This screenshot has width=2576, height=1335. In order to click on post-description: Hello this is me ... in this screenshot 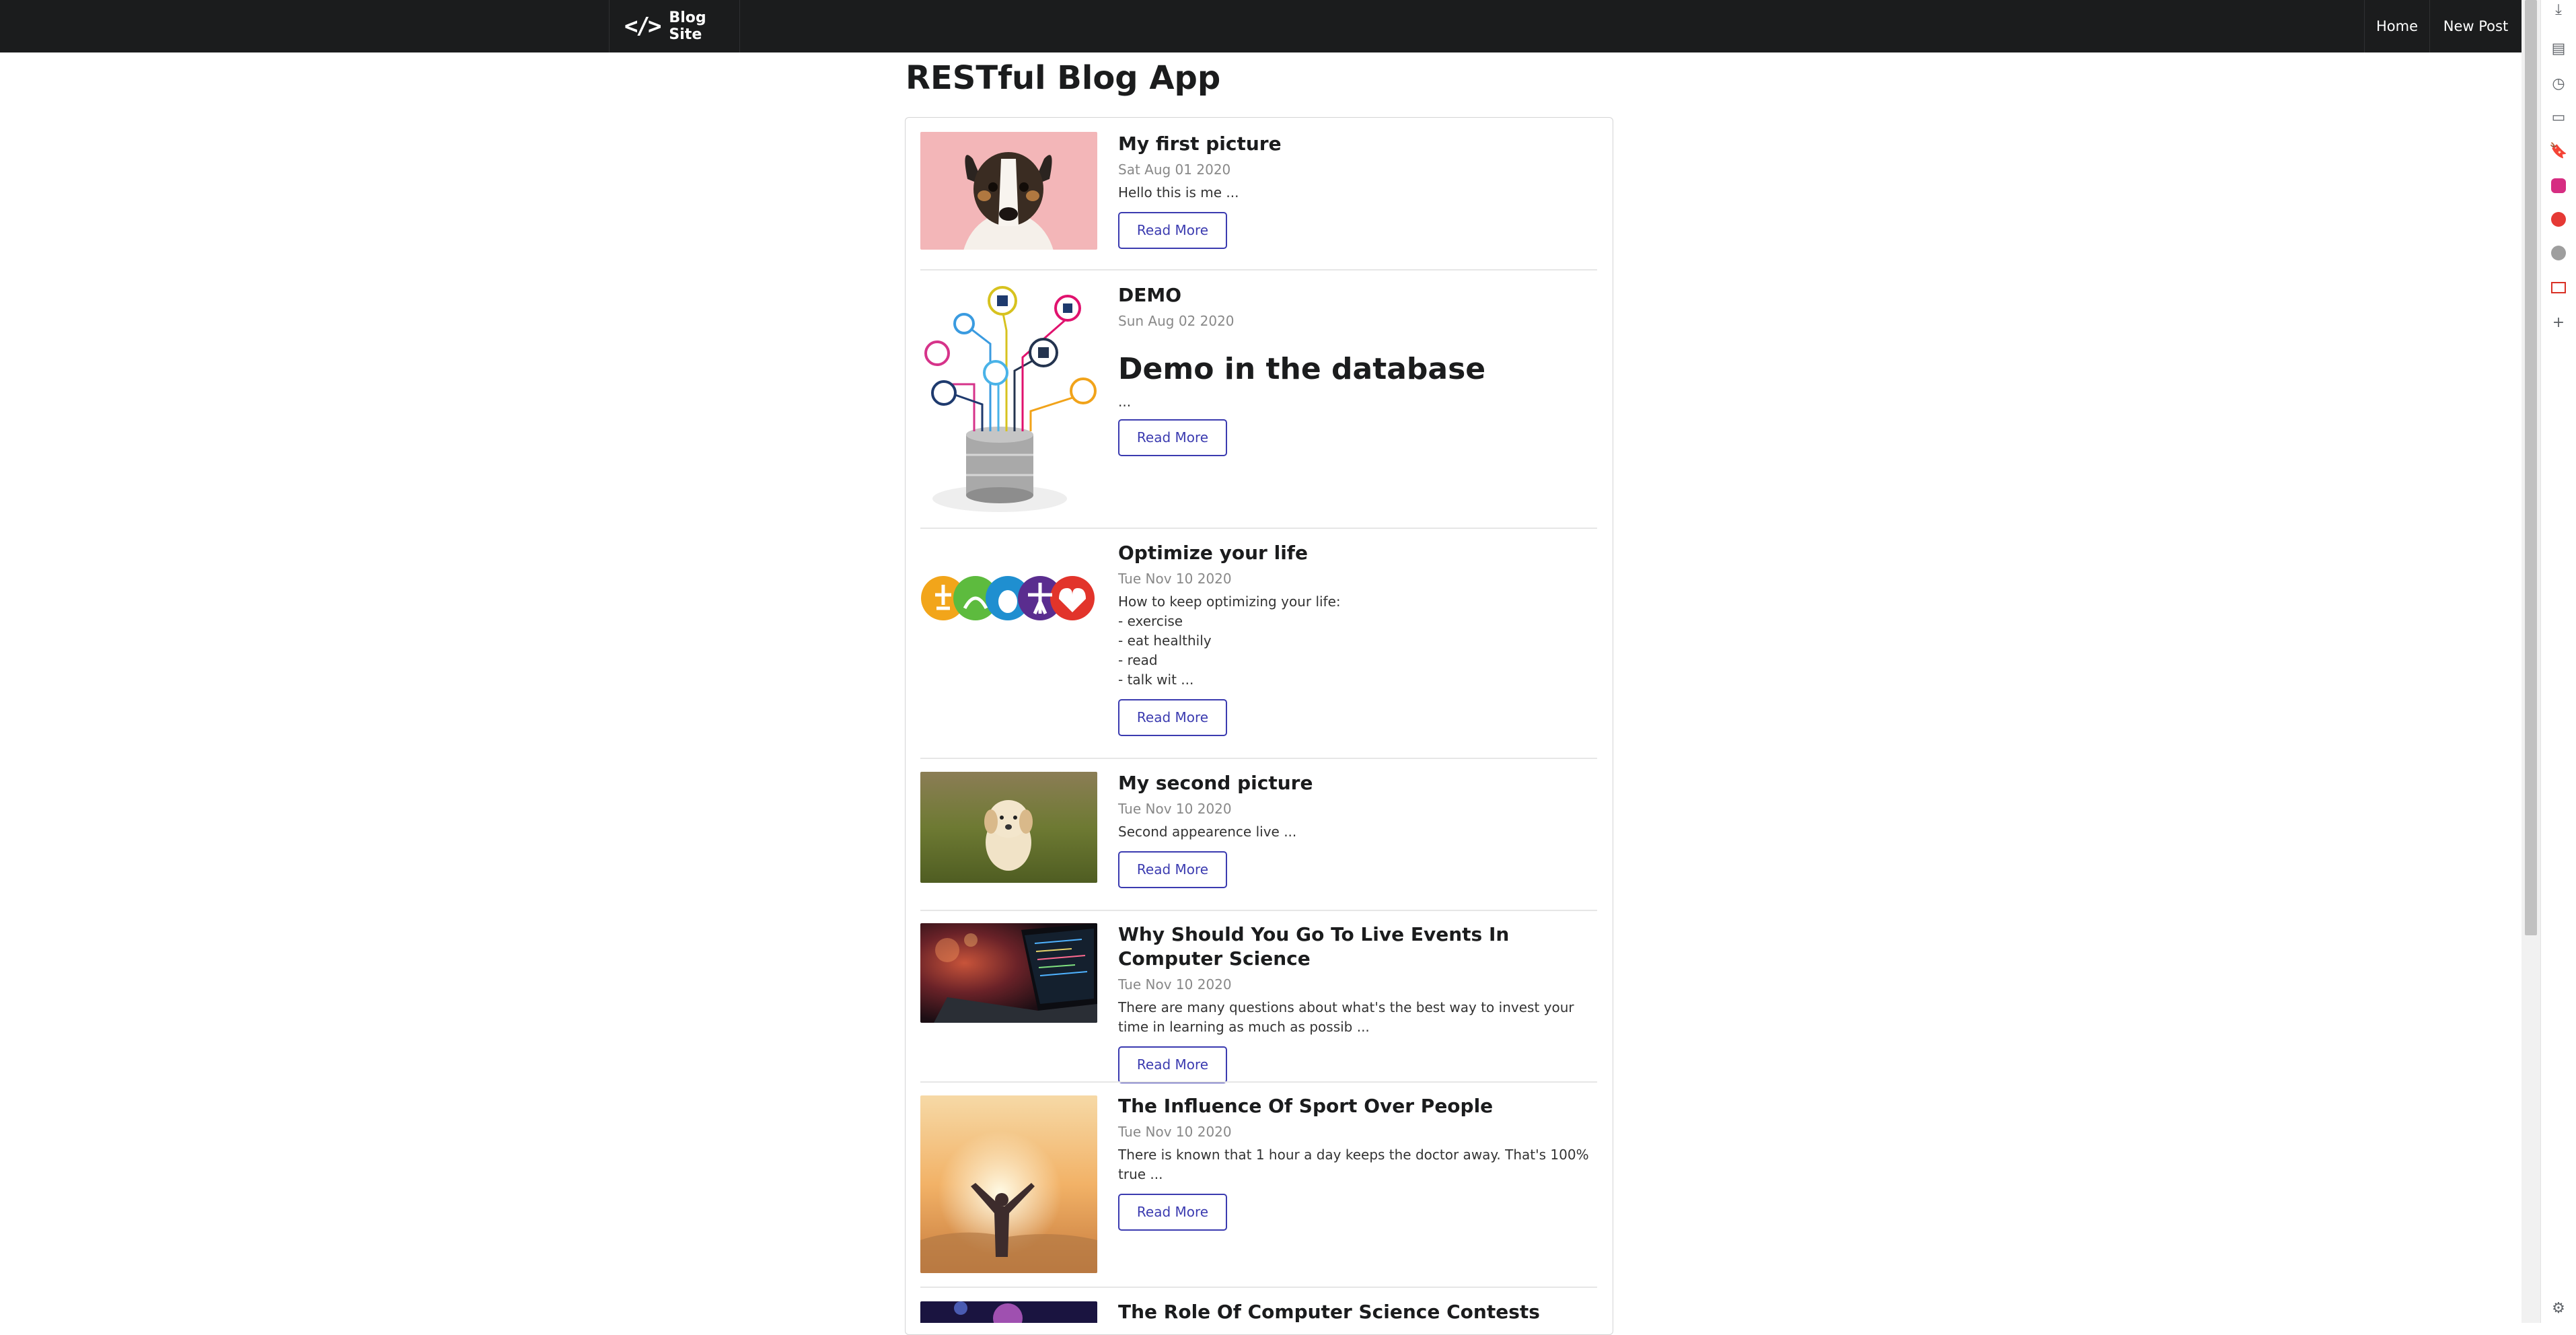, I will do `click(1178, 192)`.